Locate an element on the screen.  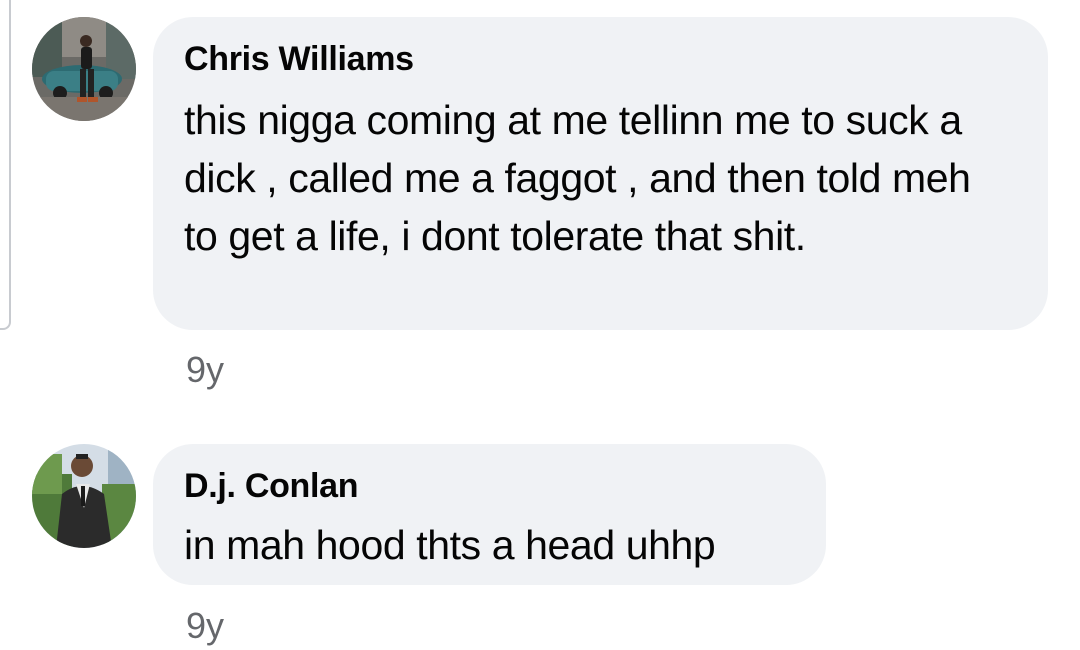
comment-text: in mah hood thts a head uhhp is located at coordinates (450, 545).